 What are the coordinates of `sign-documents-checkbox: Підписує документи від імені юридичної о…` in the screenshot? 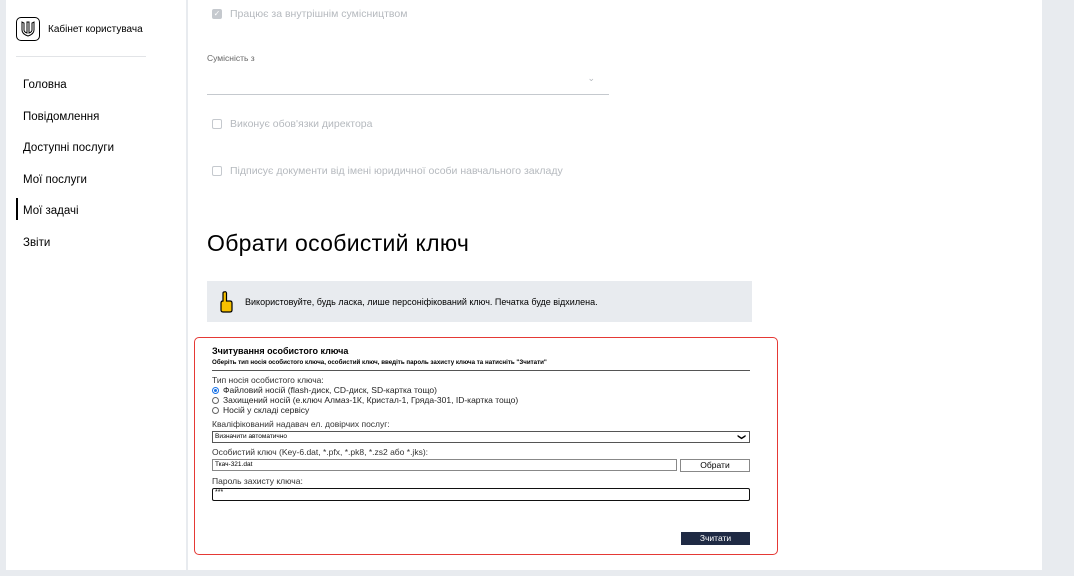 It's located at (387, 171).